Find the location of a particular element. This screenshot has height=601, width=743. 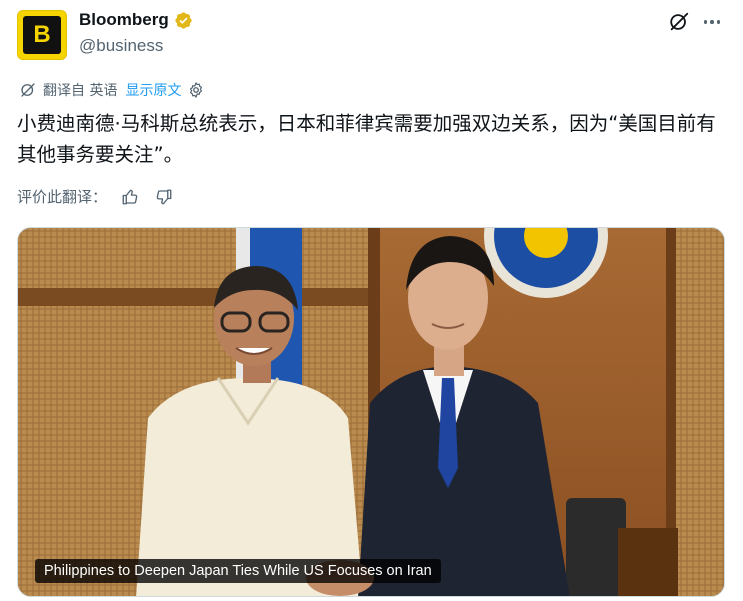

more-icon is located at coordinates (712, 22).